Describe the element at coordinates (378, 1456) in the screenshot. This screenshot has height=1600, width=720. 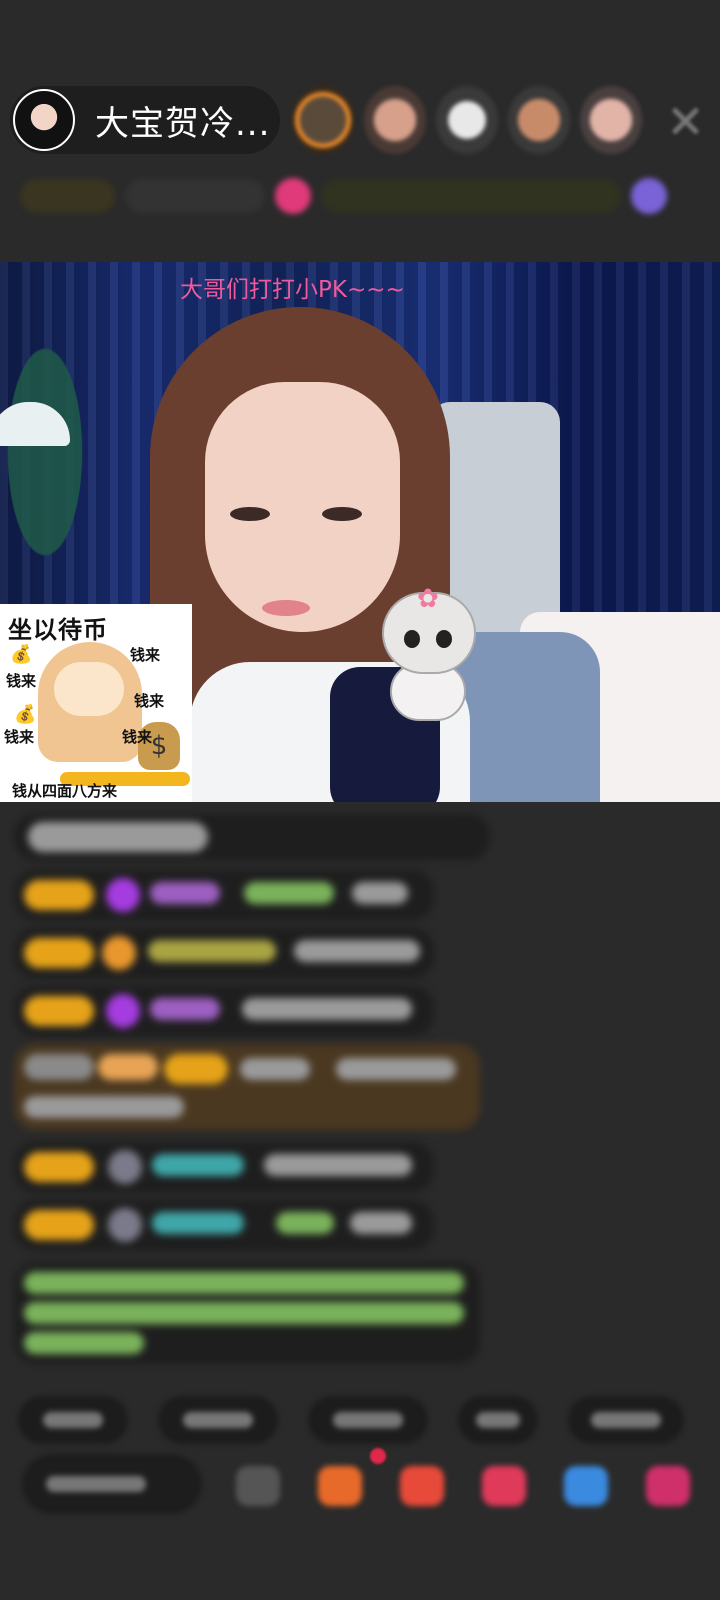
I see `notification-dot` at that location.